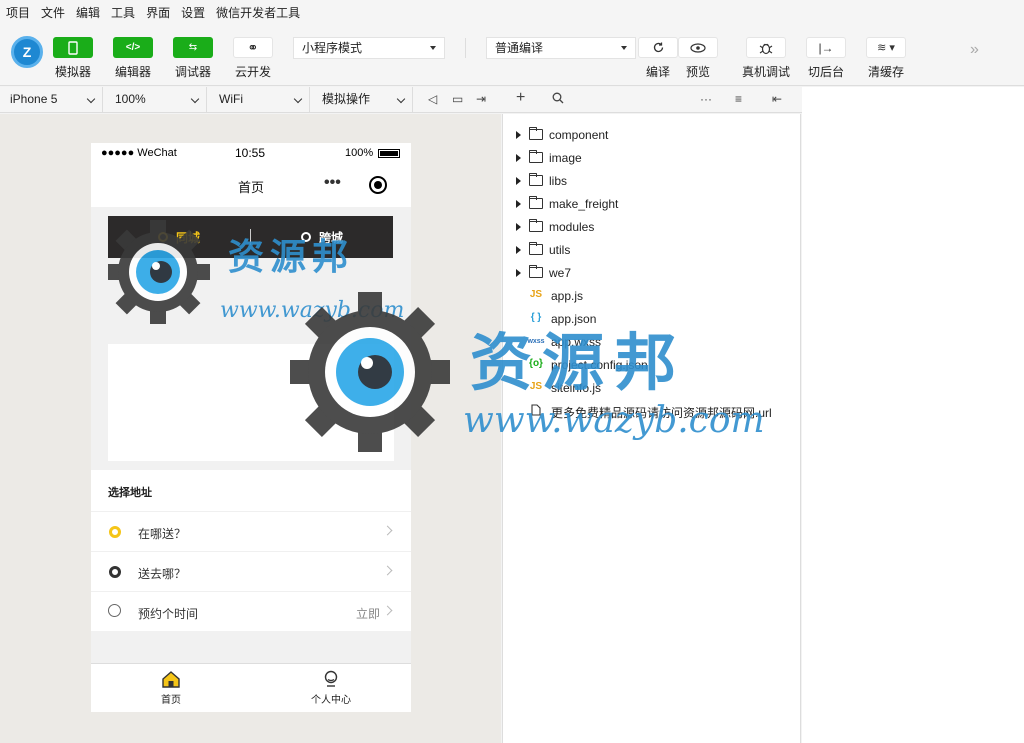  Describe the element at coordinates (158, 12) in the screenshot. I see `menu-item-view: 界面` at that location.